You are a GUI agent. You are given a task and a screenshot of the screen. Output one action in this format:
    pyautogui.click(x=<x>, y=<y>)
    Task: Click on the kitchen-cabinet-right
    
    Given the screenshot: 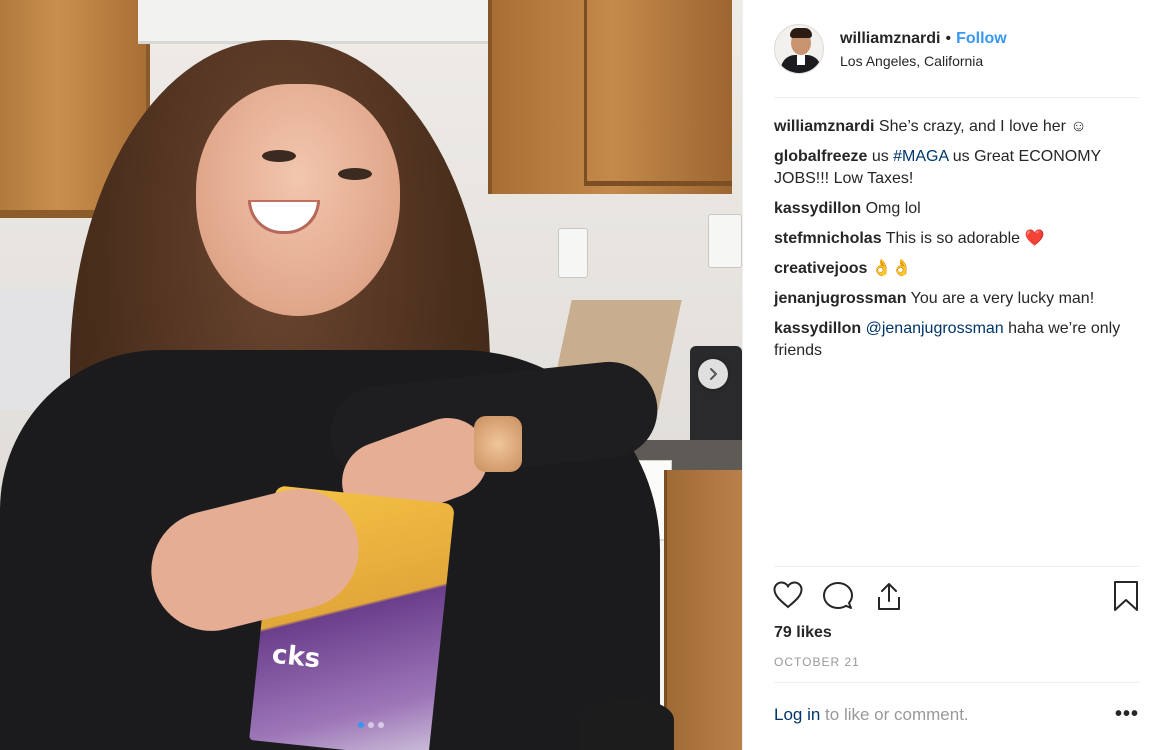 What is the action you would take?
    pyautogui.click(x=610, y=97)
    